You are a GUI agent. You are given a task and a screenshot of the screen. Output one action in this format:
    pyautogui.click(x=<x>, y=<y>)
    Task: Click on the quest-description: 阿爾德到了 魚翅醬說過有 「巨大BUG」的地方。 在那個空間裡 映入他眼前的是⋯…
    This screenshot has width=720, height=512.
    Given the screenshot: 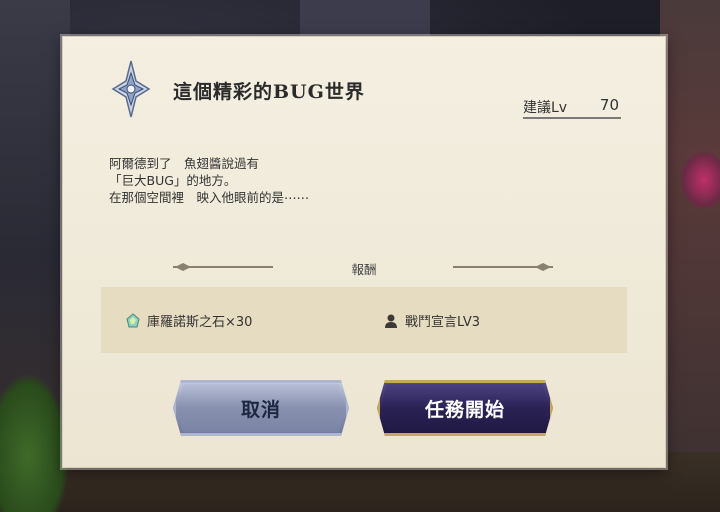 What is the action you would take?
    pyautogui.click(x=209, y=180)
    